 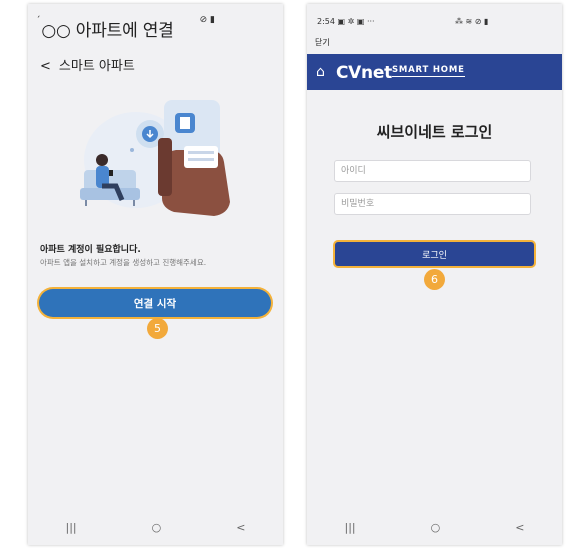 What do you see at coordinates (90, 250) in the screenshot?
I see `requirement-title: 아파트 계정이 필요합니다.` at bounding box center [90, 250].